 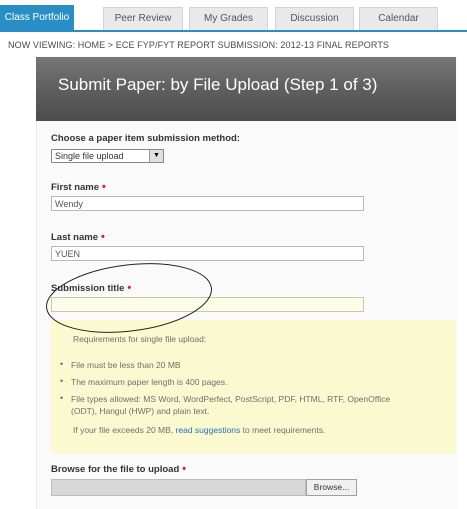 I want to click on first-name-field: Wendy, so click(x=207, y=203).